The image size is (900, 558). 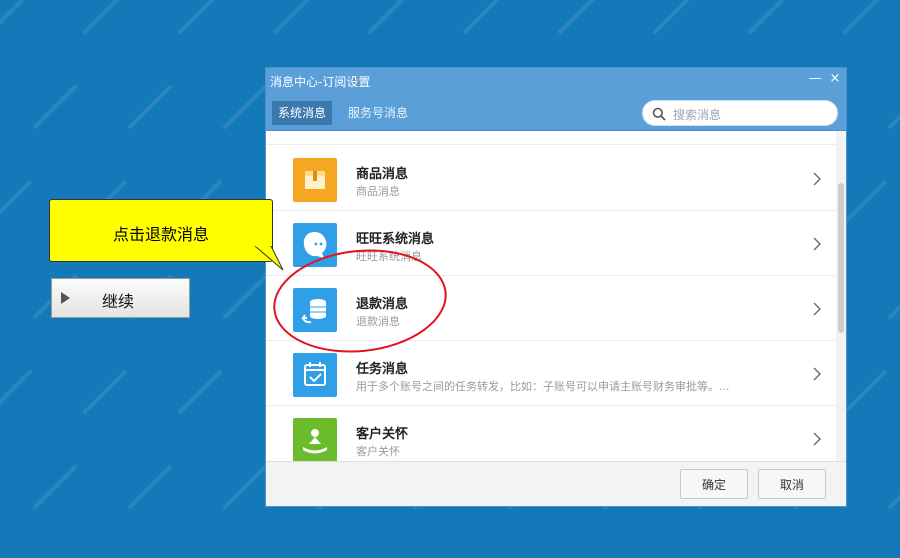 I want to click on tab-bar: 系统消息 服务号消息 搜索消息, so click(x=556, y=112).